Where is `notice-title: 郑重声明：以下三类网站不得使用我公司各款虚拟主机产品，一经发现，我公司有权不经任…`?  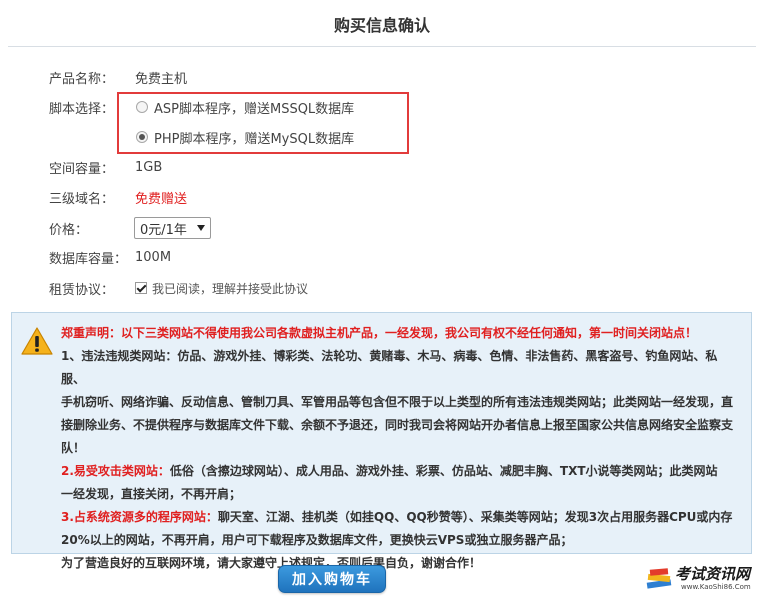 notice-title: 郑重声明：以下三类网站不得使用我公司各款虚拟主机产品，一经发现，我公司有权不经任… is located at coordinates (379, 333).